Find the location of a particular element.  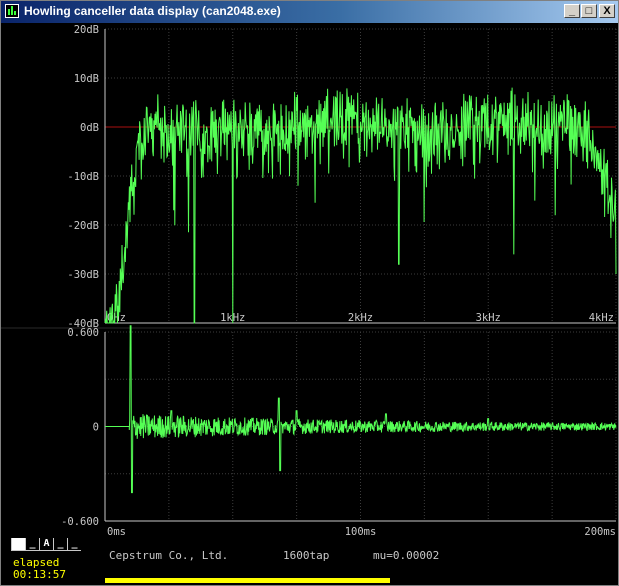

spectrum-y-tick-label: 20dB is located at coordinates (86, 30).